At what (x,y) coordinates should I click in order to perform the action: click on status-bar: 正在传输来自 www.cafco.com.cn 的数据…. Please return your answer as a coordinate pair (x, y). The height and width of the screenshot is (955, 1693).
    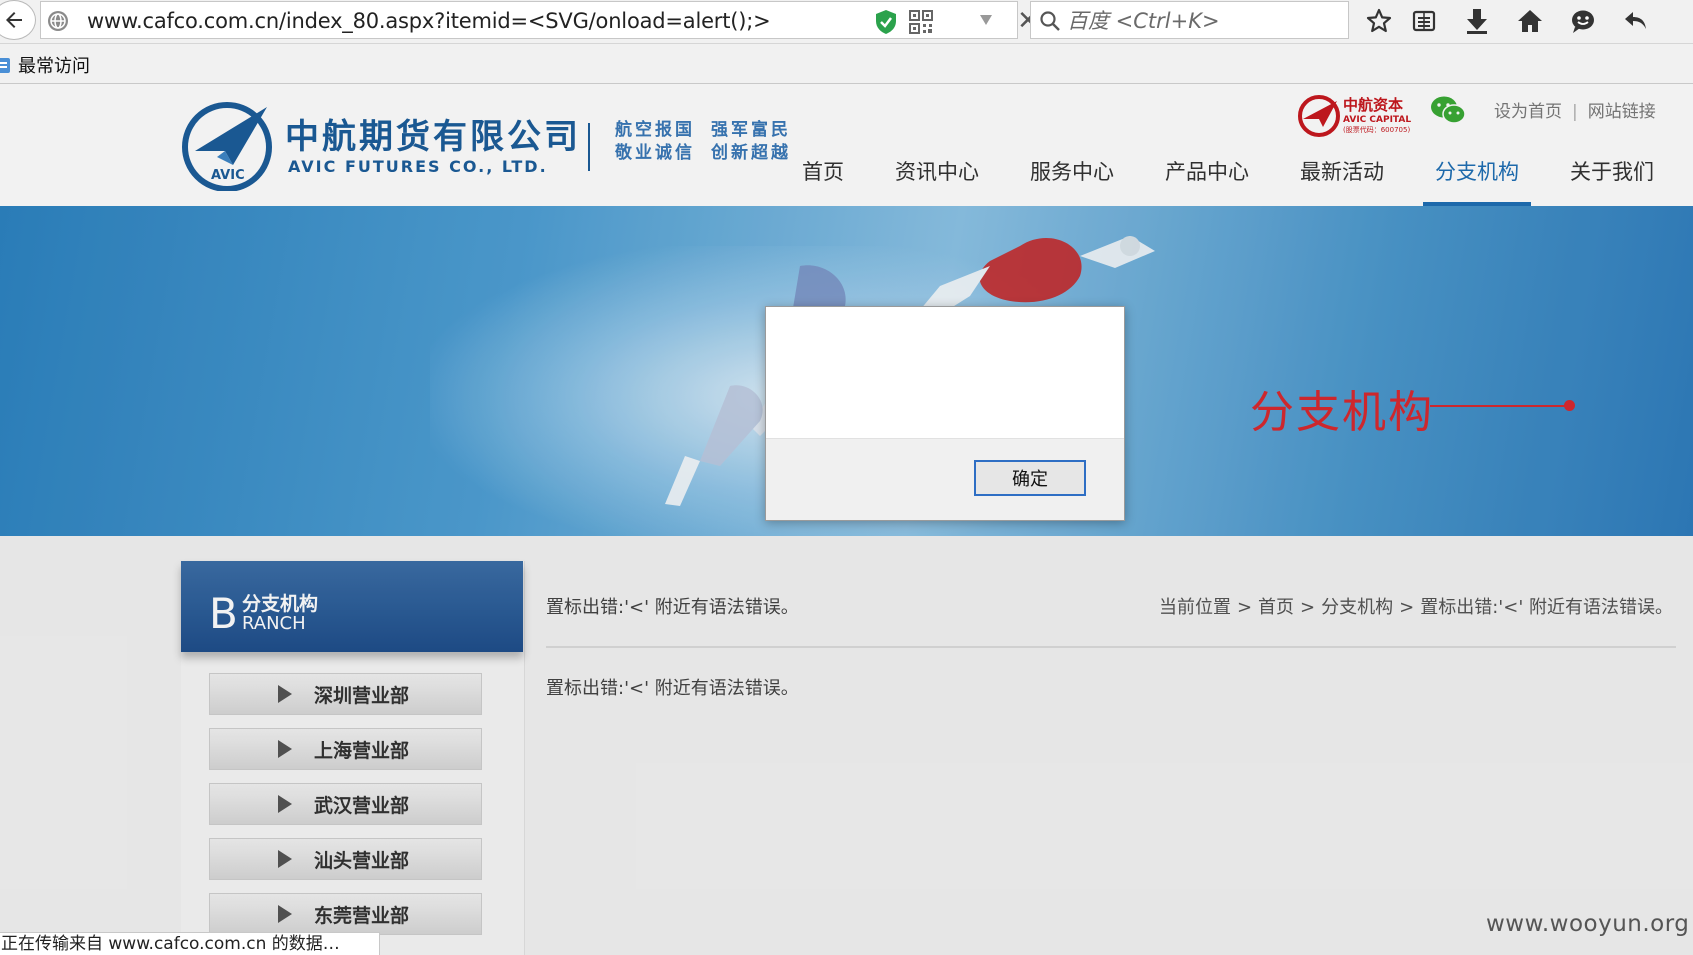
    Looking at the image, I should click on (190, 943).